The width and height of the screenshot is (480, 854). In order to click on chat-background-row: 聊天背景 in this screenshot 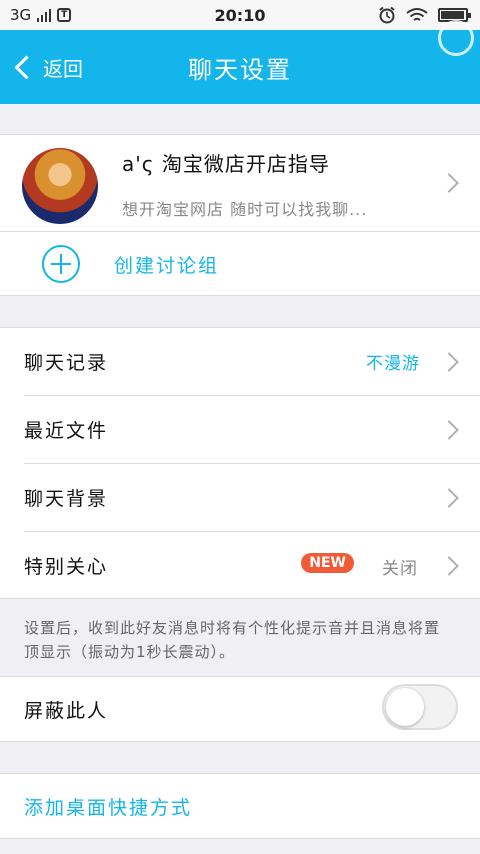, I will do `click(240, 497)`.